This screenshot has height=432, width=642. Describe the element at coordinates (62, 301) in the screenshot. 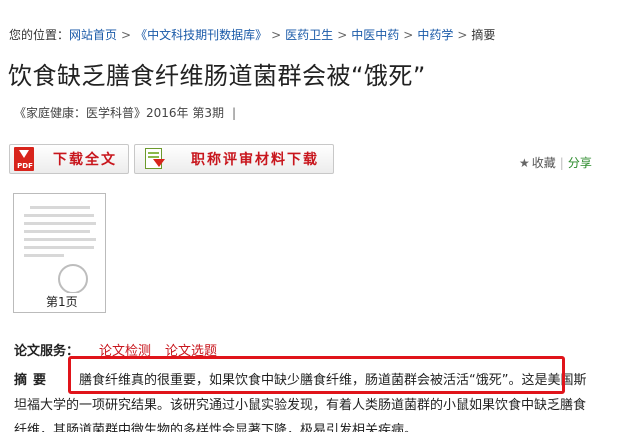

I see `preview-page-label: 第1页` at that location.